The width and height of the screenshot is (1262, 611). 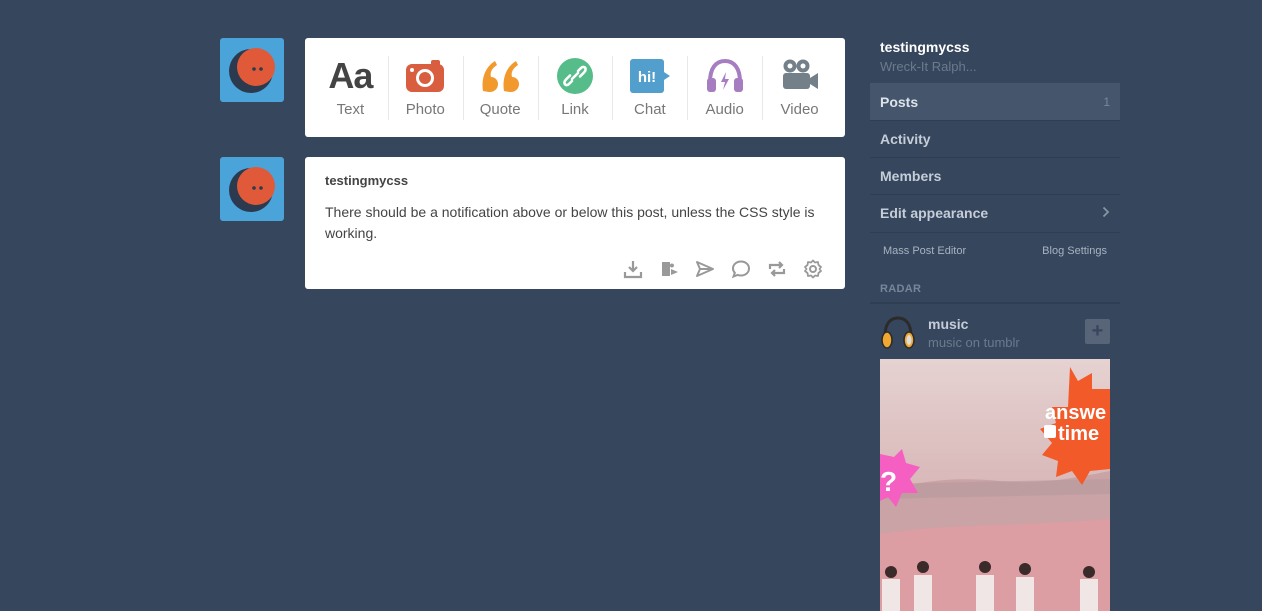 What do you see at coordinates (647, 77) in the screenshot?
I see `svg-text: hi!` at bounding box center [647, 77].